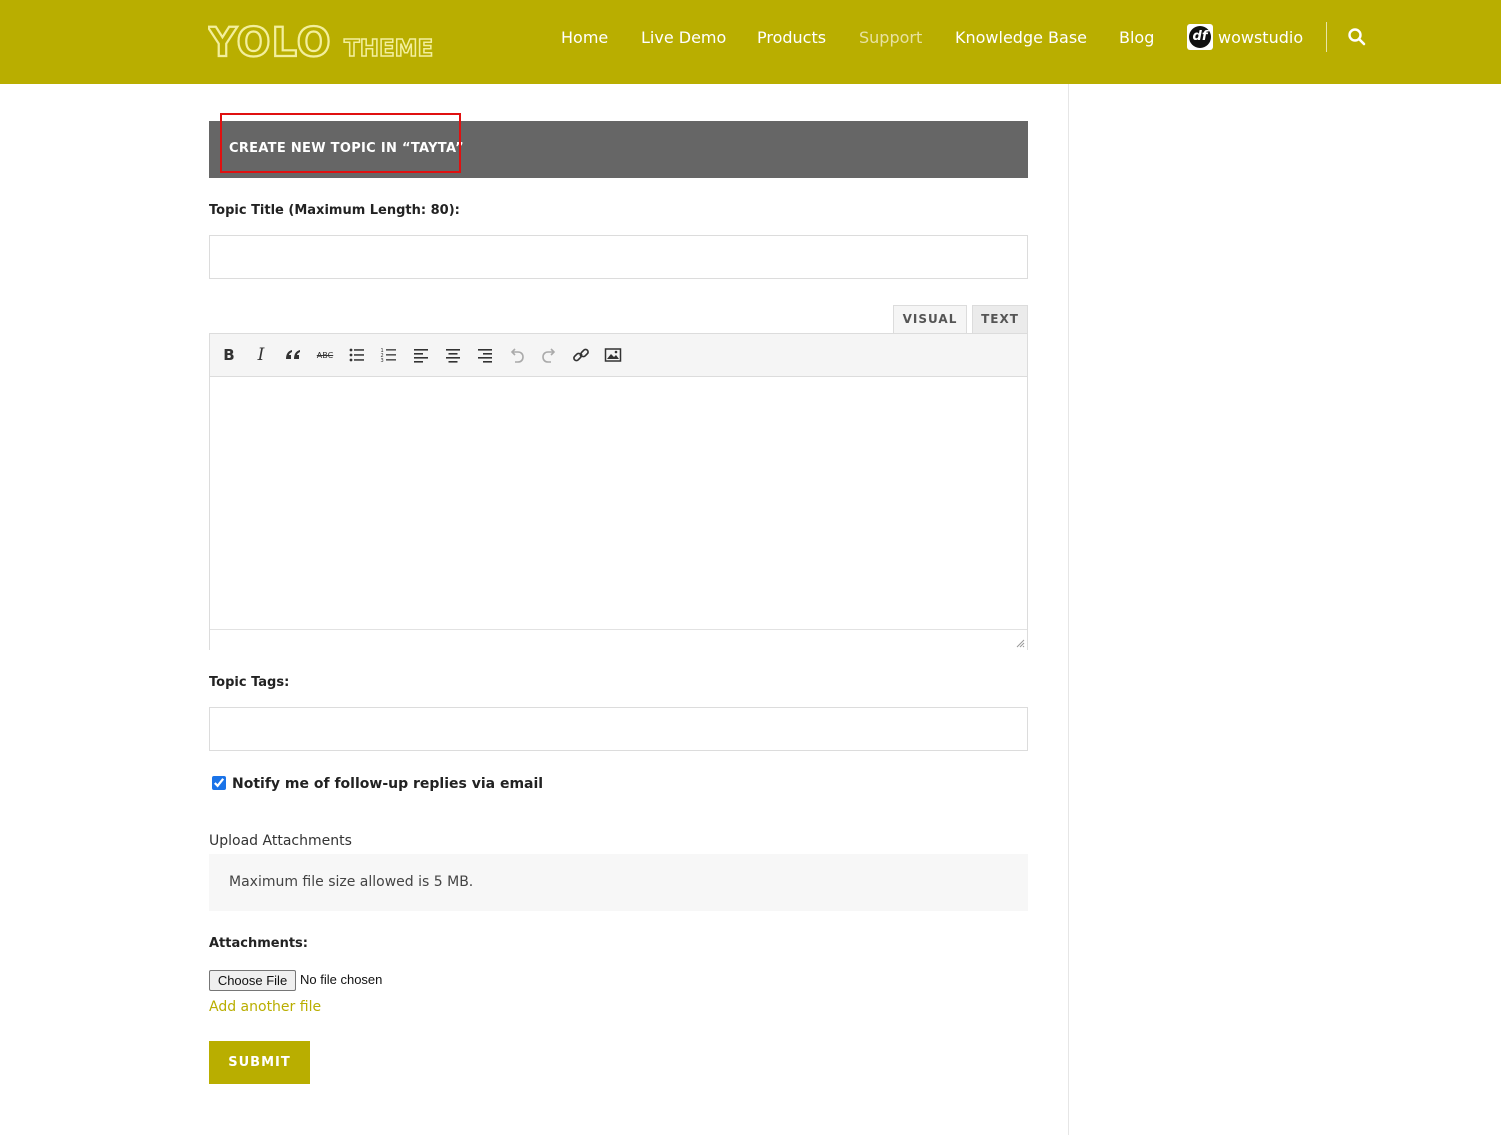  Describe the element at coordinates (351, 882) in the screenshot. I see `upload-info-text: Maximum file size allowed is 5 MB.` at that location.